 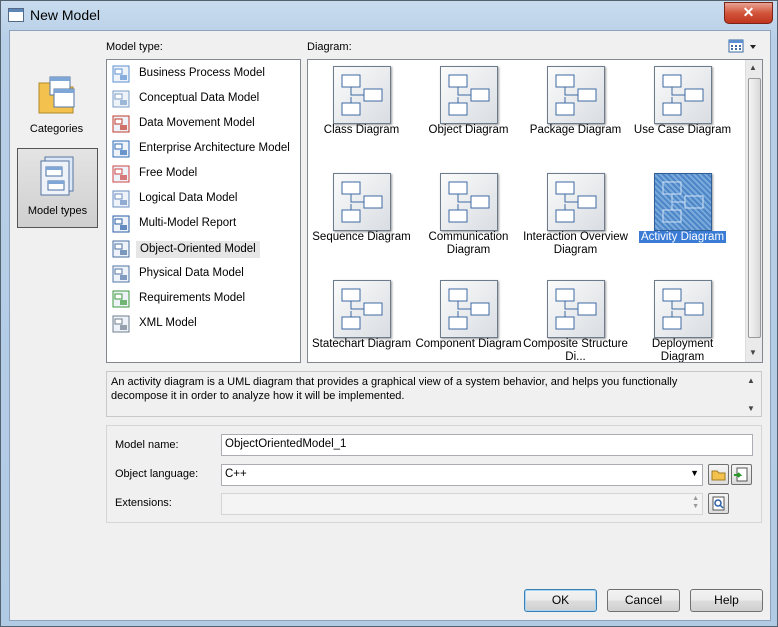 I want to click on model-types-button: Model types, so click(x=57, y=188).